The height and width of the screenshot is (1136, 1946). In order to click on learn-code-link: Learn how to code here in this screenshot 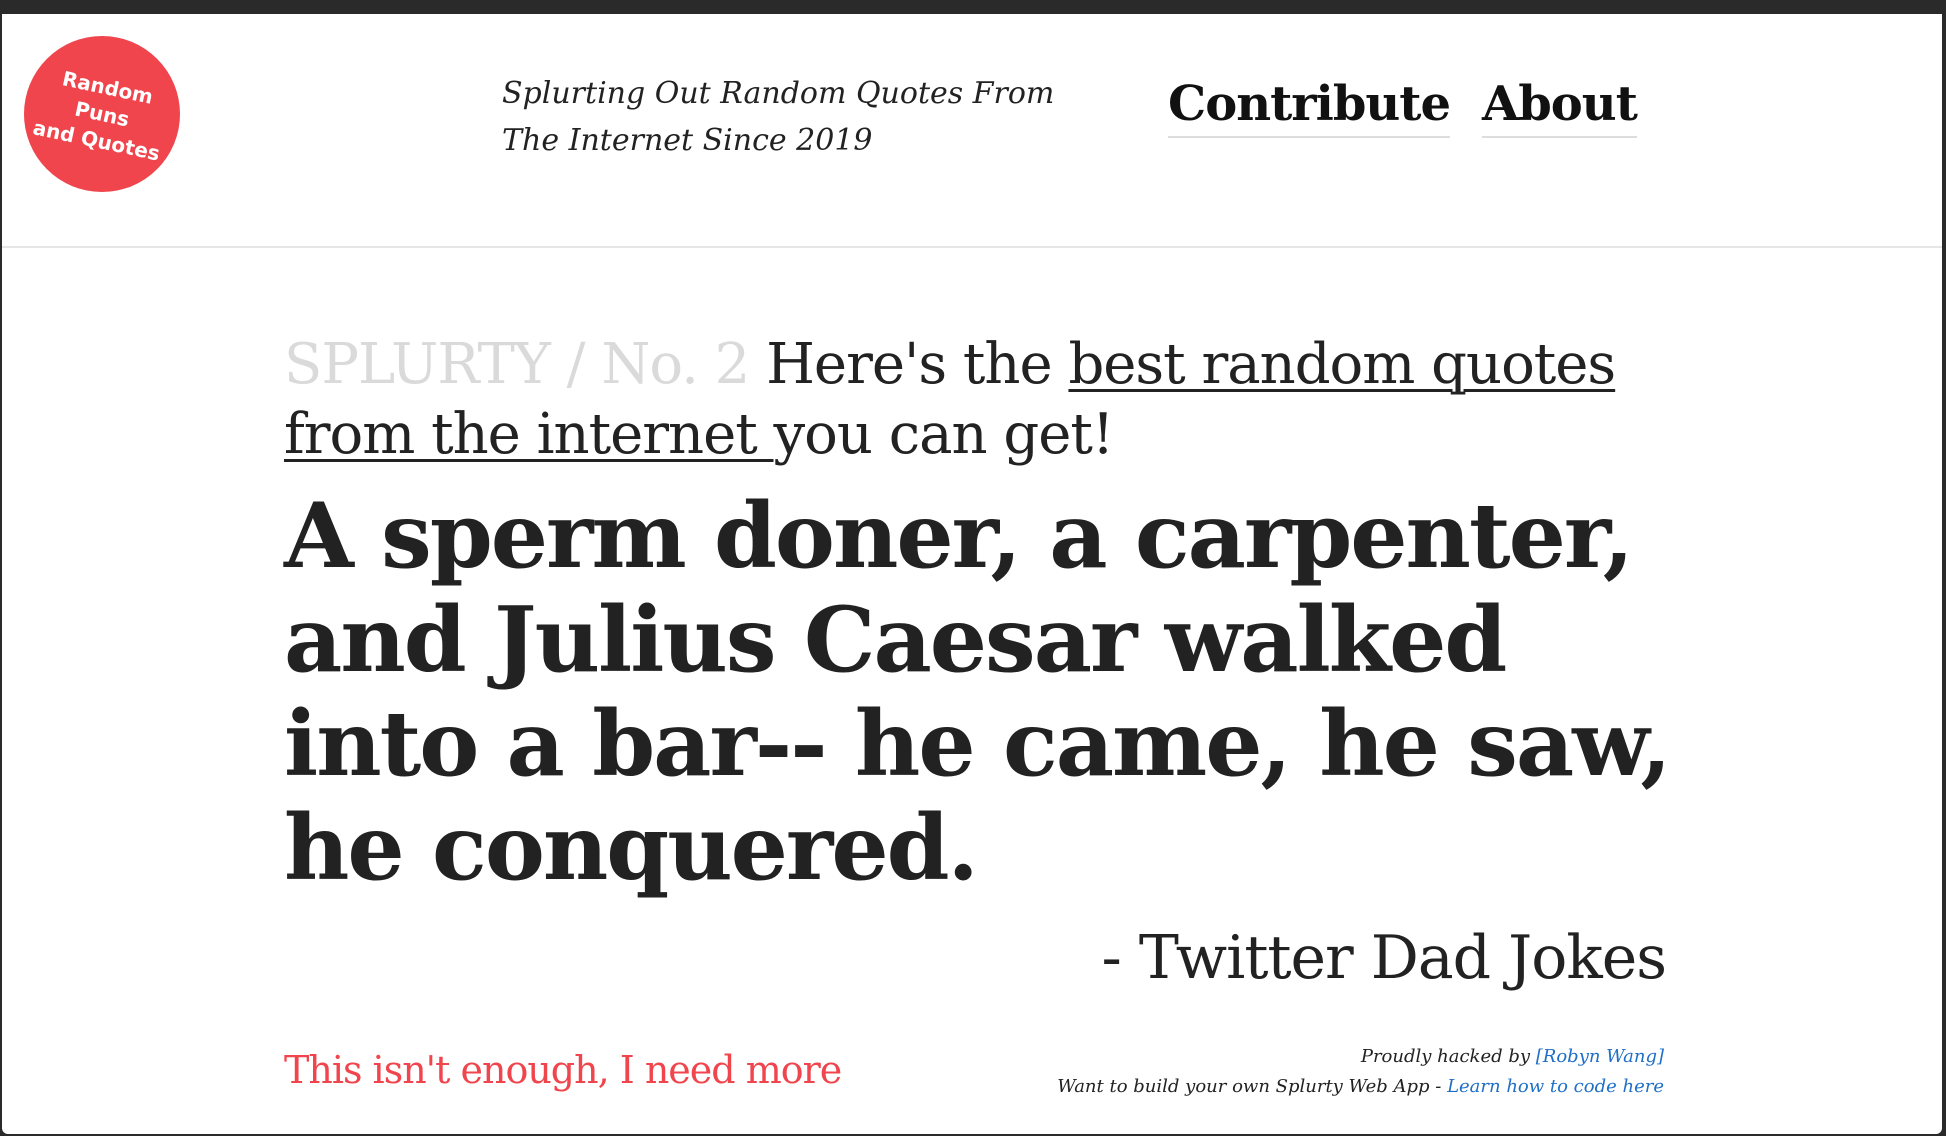, I will do `click(1555, 1086)`.